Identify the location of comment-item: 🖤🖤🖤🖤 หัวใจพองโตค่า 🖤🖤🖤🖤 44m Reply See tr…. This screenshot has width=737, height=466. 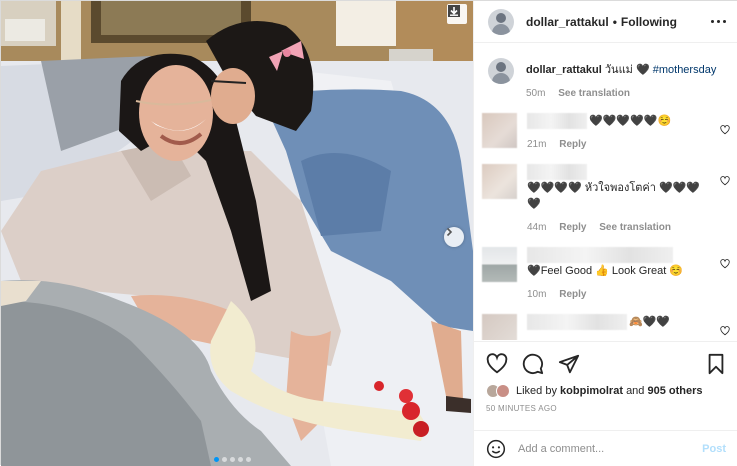
(605, 198).